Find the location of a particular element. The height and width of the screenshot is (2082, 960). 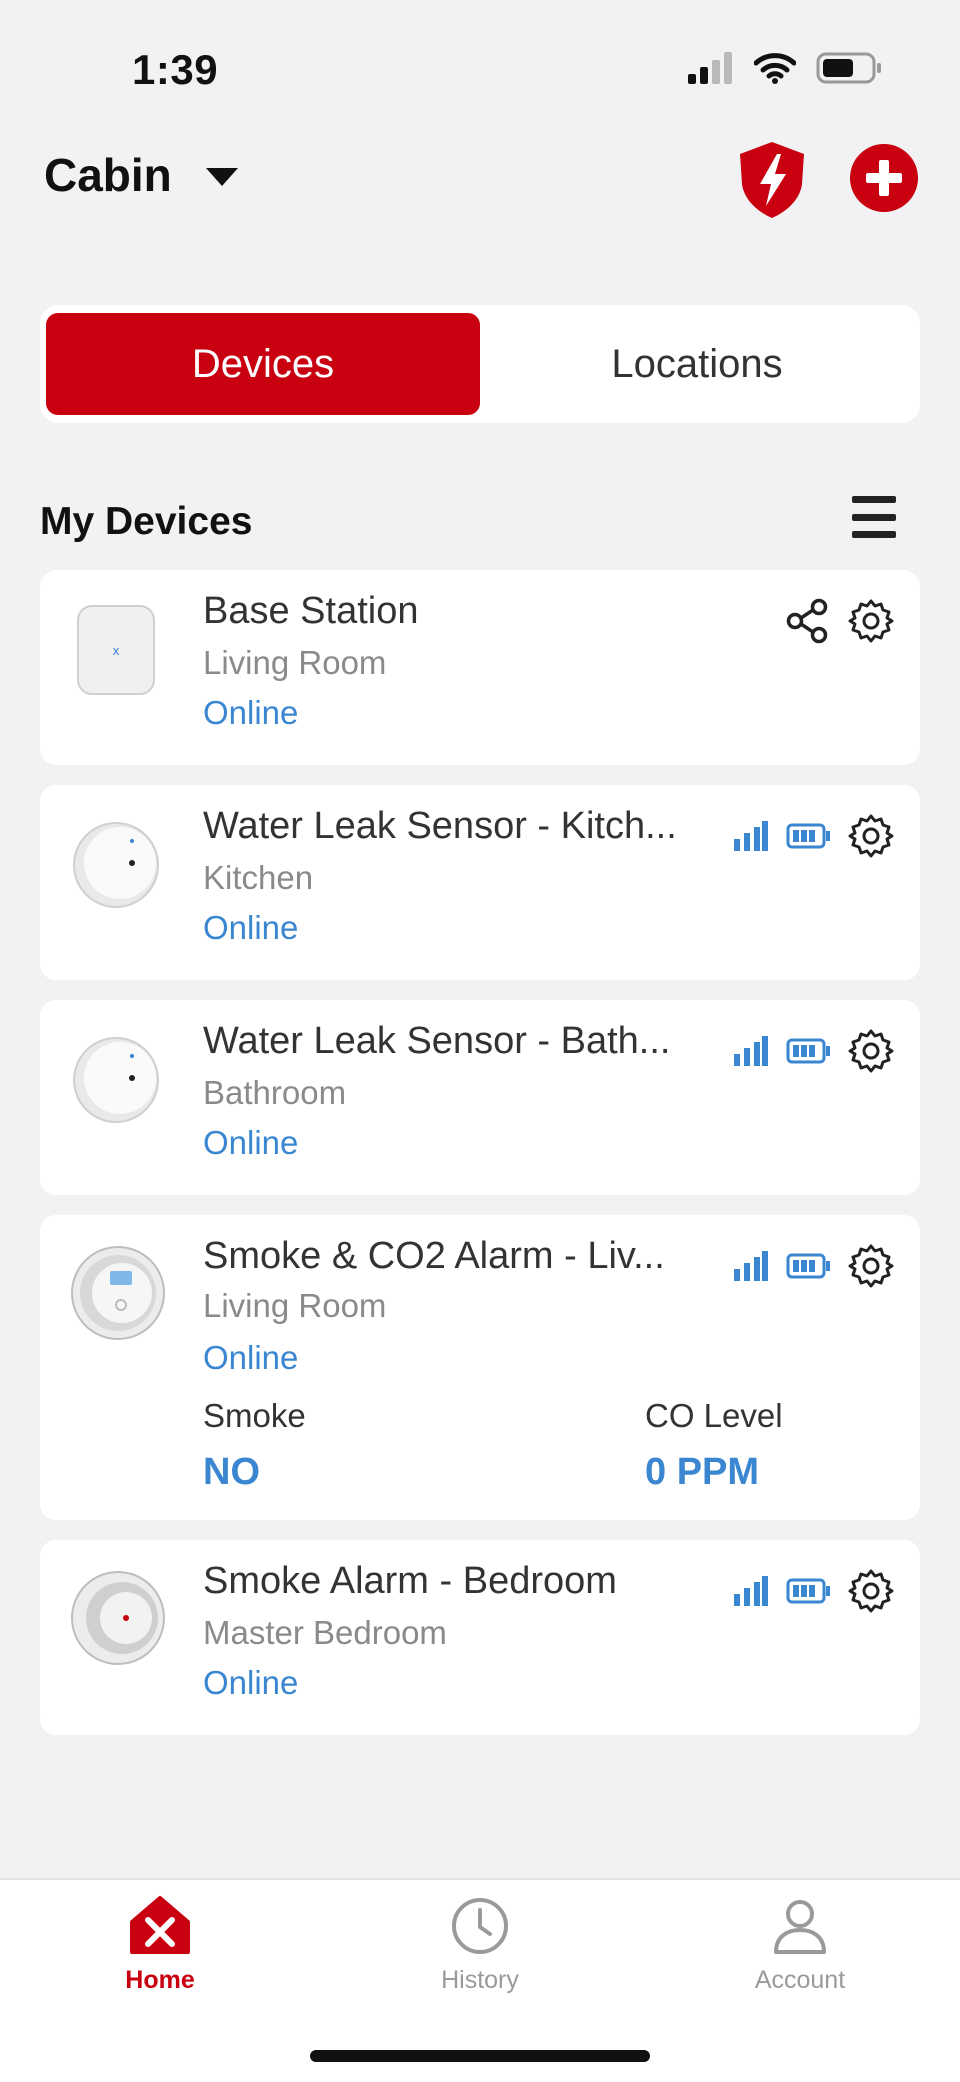

home-indicator is located at coordinates (480, 2056).